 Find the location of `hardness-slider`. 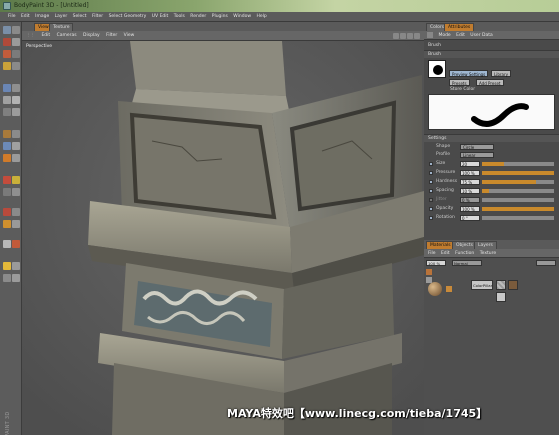

hardness-slider is located at coordinates (518, 182).